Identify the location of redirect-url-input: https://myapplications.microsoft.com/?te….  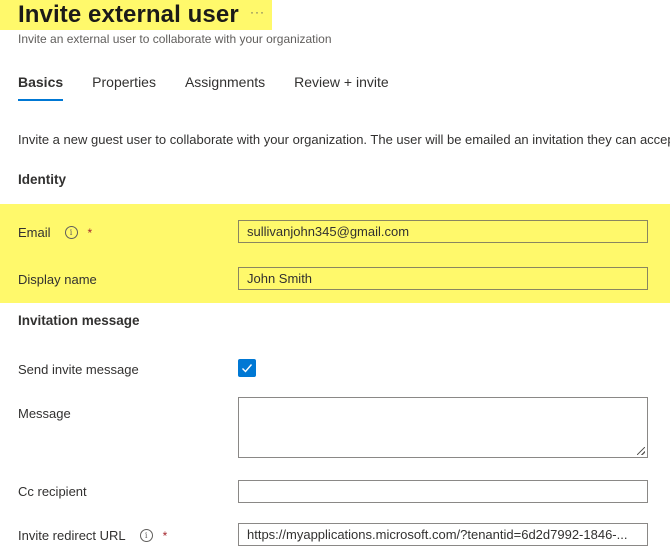
(443, 534).